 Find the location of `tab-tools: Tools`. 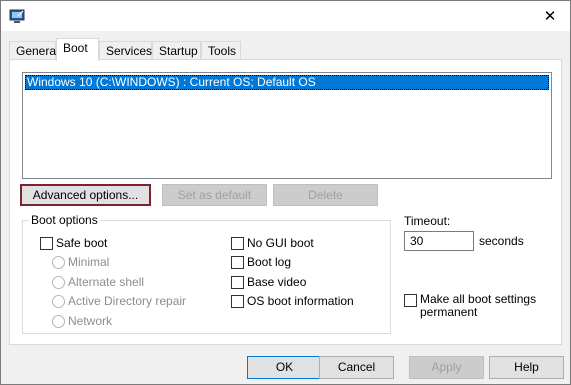

tab-tools: Tools is located at coordinates (221, 50).